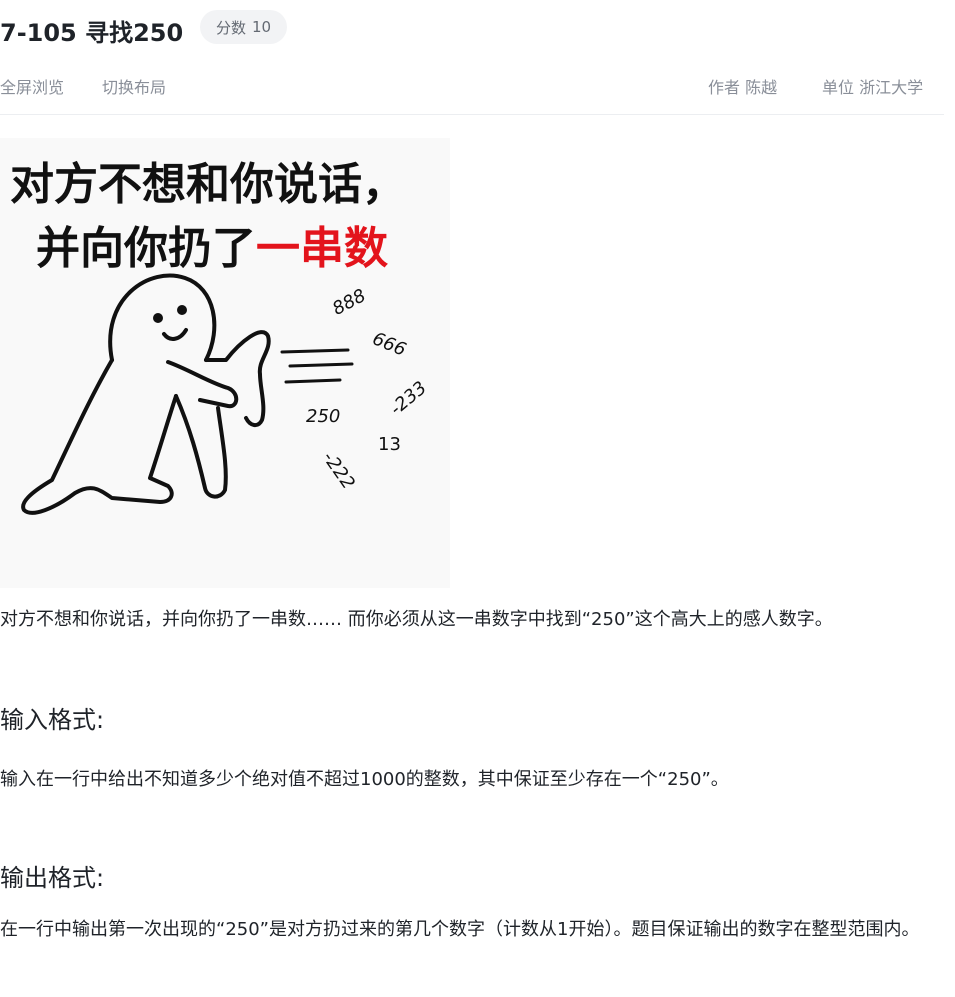  Describe the element at coordinates (472, 114) in the screenshot. I see `header-divider` at that location.